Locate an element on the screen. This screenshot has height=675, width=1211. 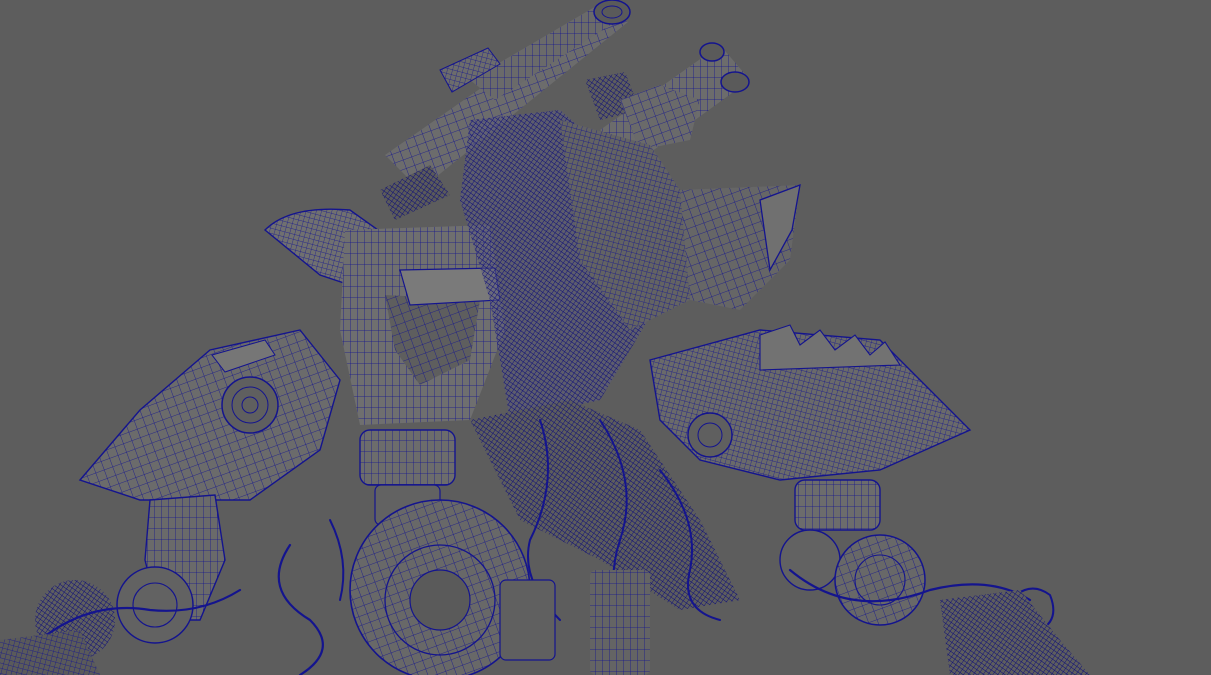
right-hip-joint-icon is located at coordinates (837, 505).